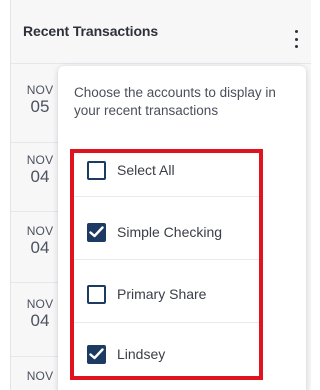 This screenshot has height=390, width=320. What do you see at coordinates (91, 31) in the screenshot?
I see `card-title: Recent Transactions` at bounding box center [91, 31].